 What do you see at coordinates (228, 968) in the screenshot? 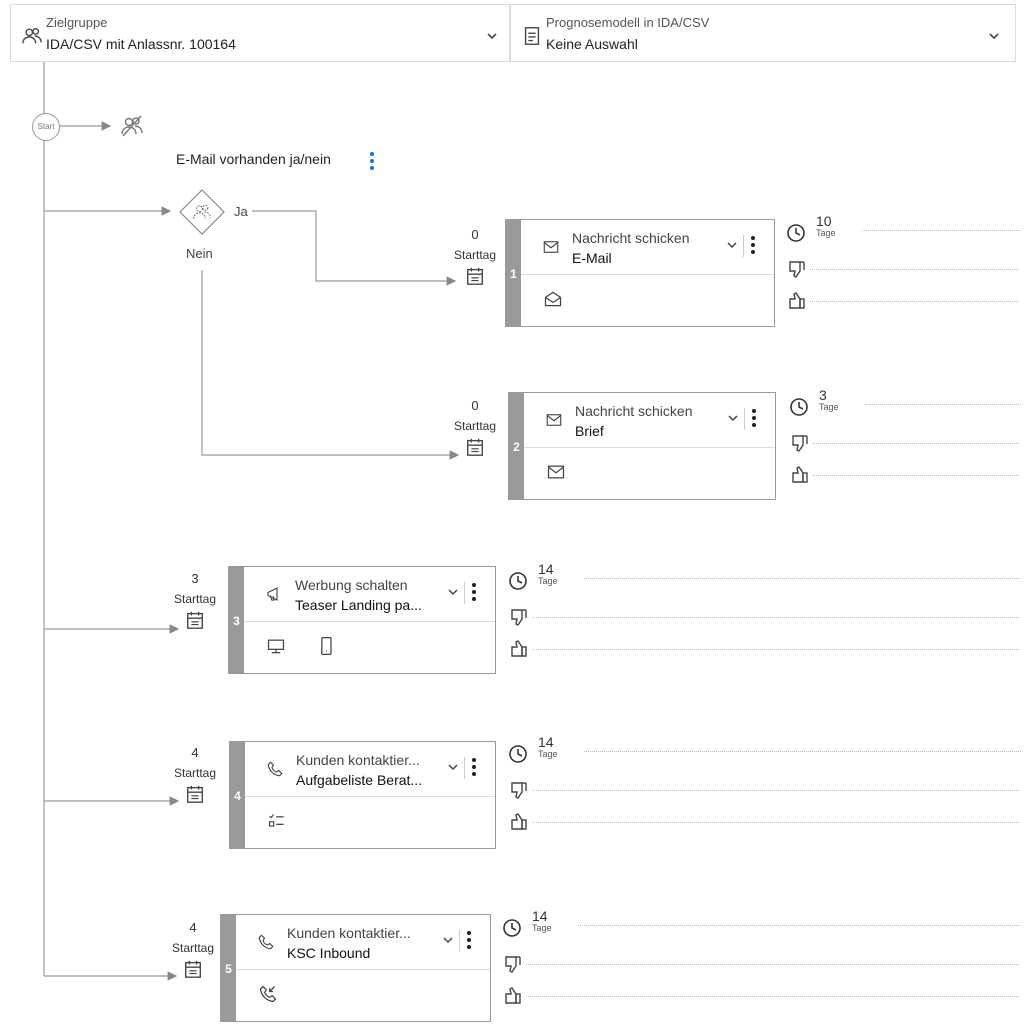
I see `step-number-bar: 5` at bounding box center [228, 968].